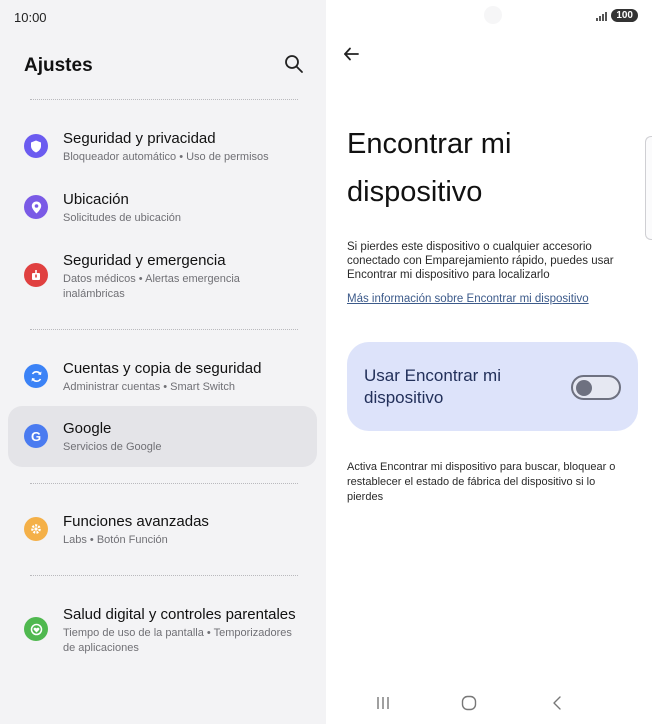  Describe the element at coordinates (179, 614) in the screenshot. I see `item-title: Salud digital y controles parentales` at that location.